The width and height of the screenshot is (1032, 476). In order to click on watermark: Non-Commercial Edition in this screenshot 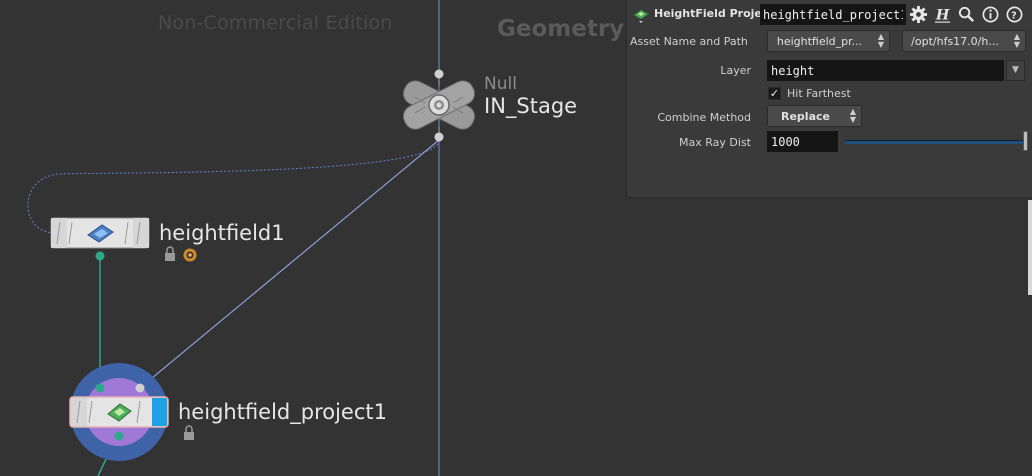, I will do `click(275, 23)`.